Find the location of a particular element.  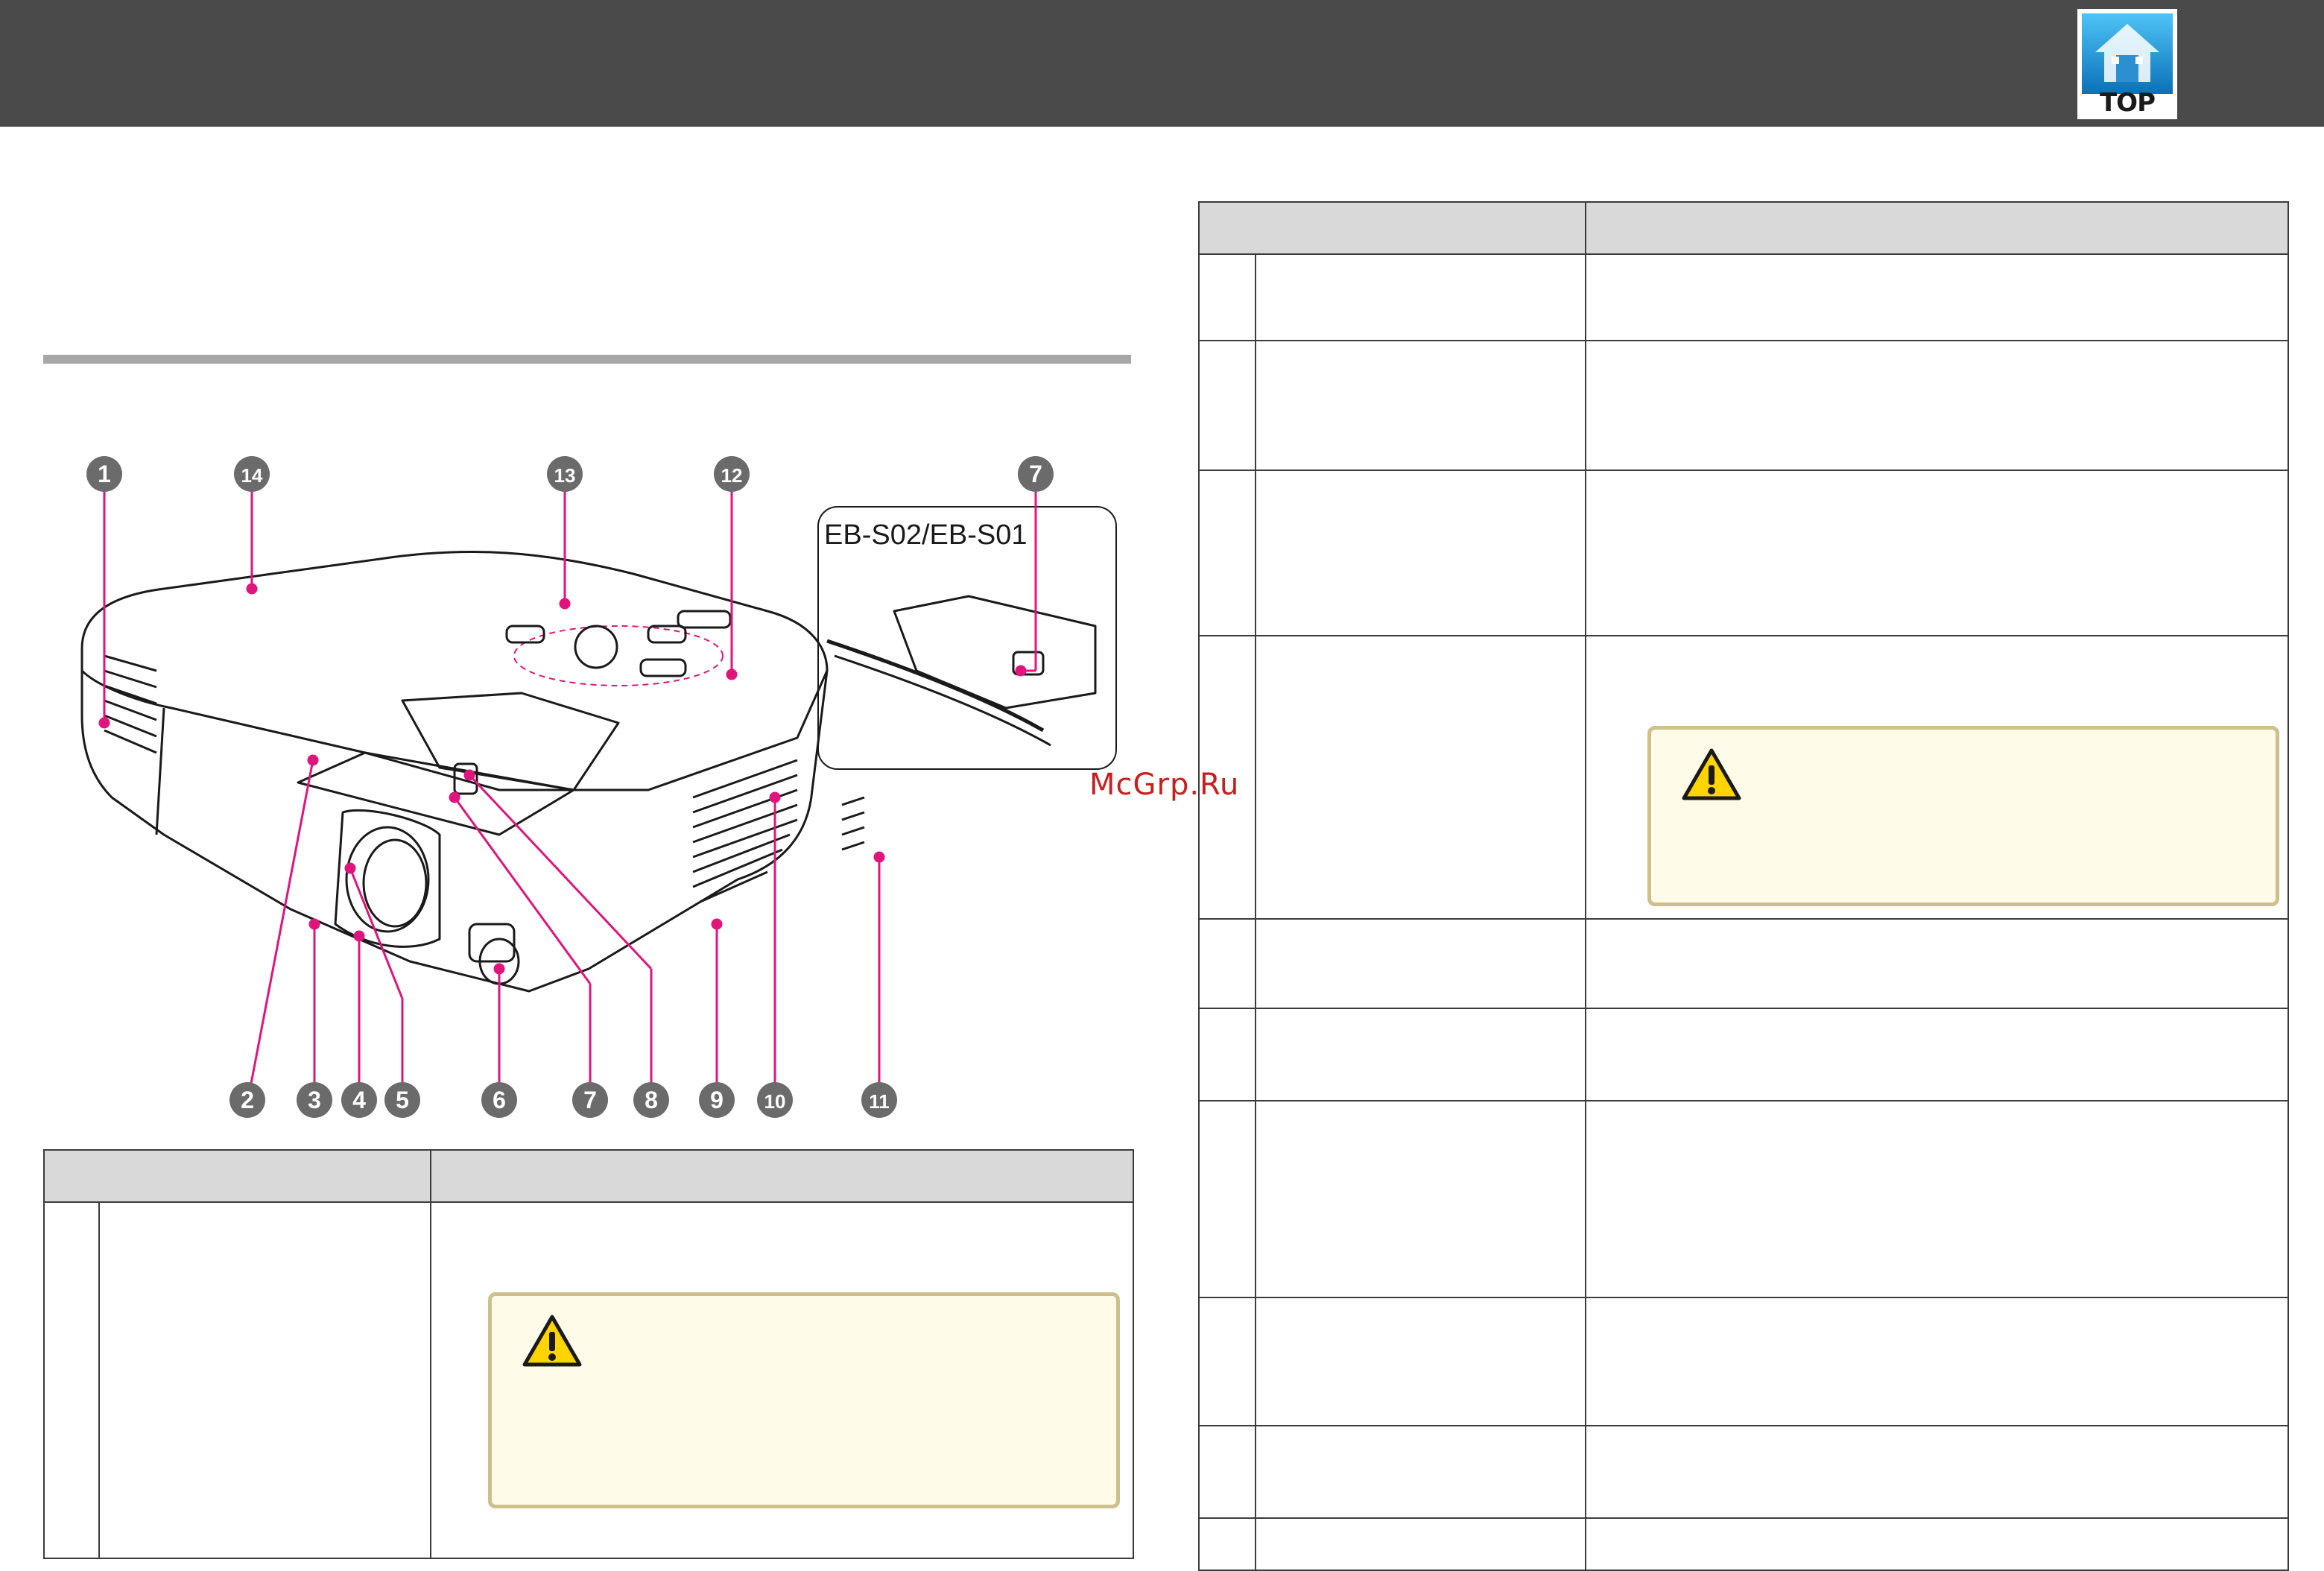

home-icon is located at coordinates (2128, 53).